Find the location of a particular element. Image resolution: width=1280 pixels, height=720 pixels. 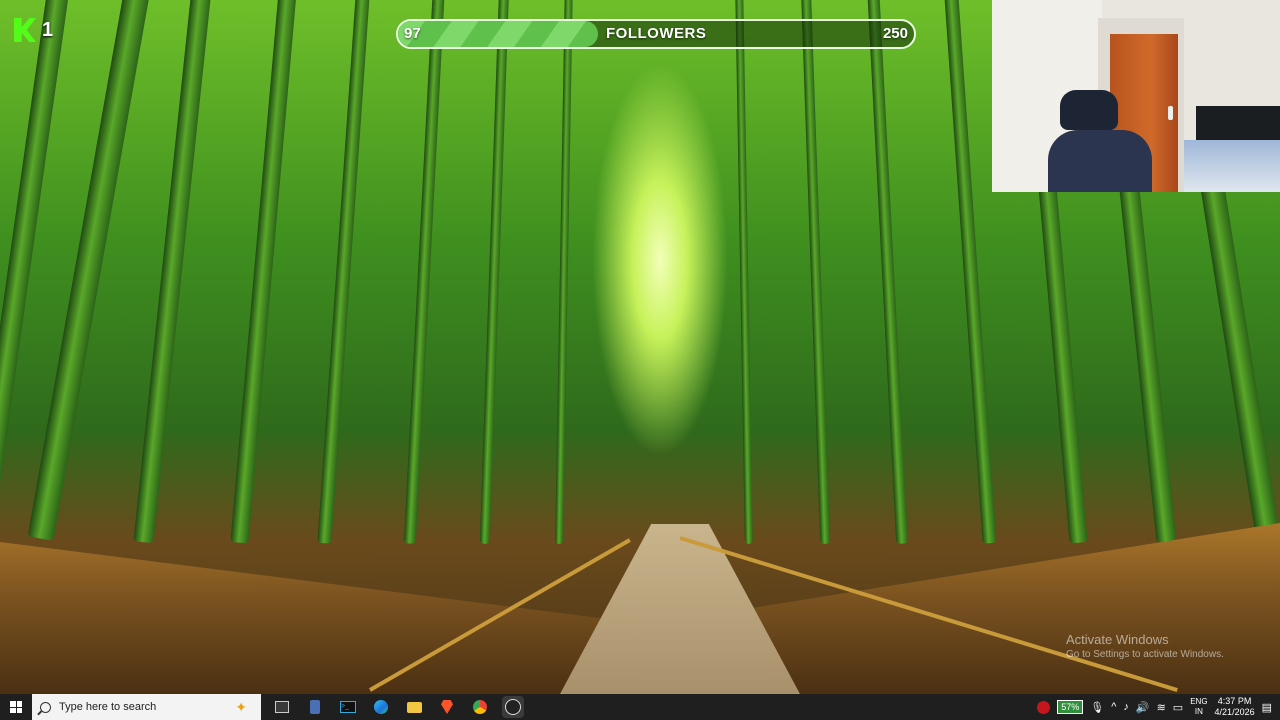

webcam-door-knob is located at coordinates (1170, 113).